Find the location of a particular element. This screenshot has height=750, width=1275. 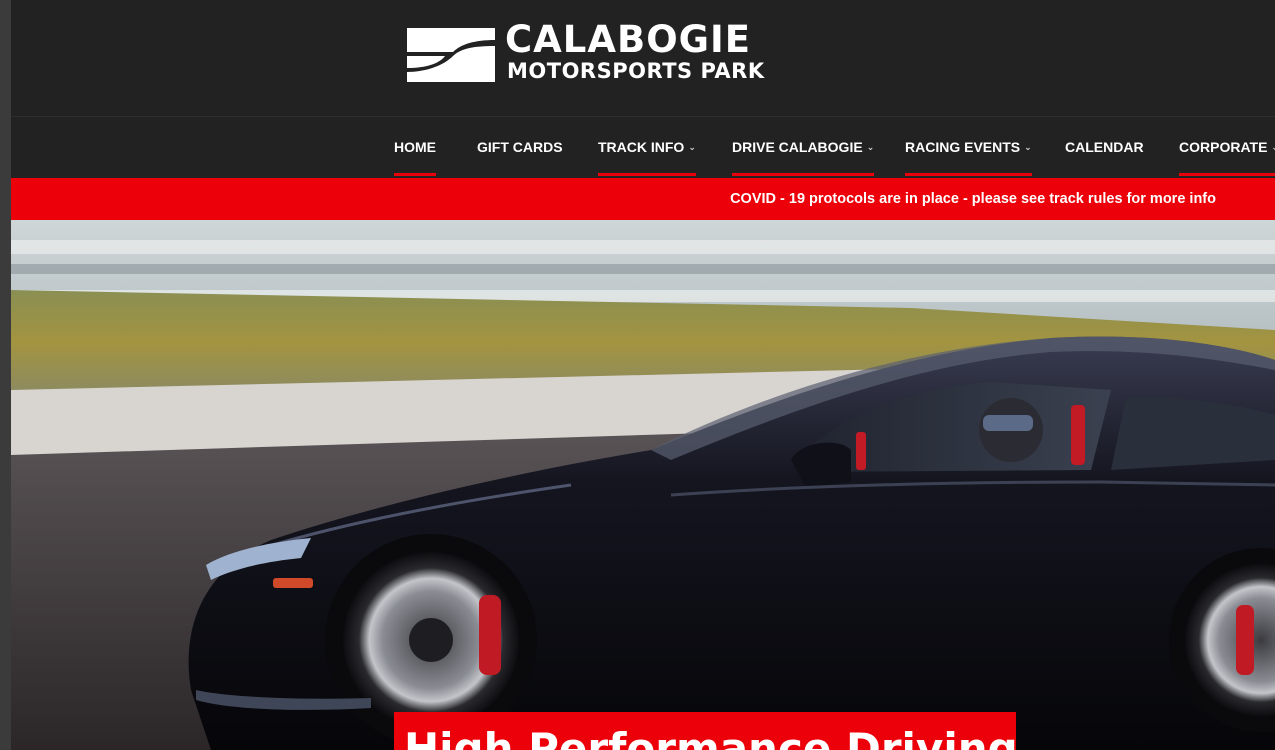

nav-item-label: HOME is located at coordinates (415, 147).